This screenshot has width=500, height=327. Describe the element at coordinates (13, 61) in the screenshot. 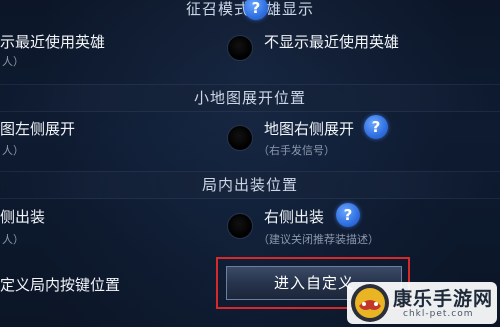

I see `option-sub-show-recent-heroes: 人）` at that location.